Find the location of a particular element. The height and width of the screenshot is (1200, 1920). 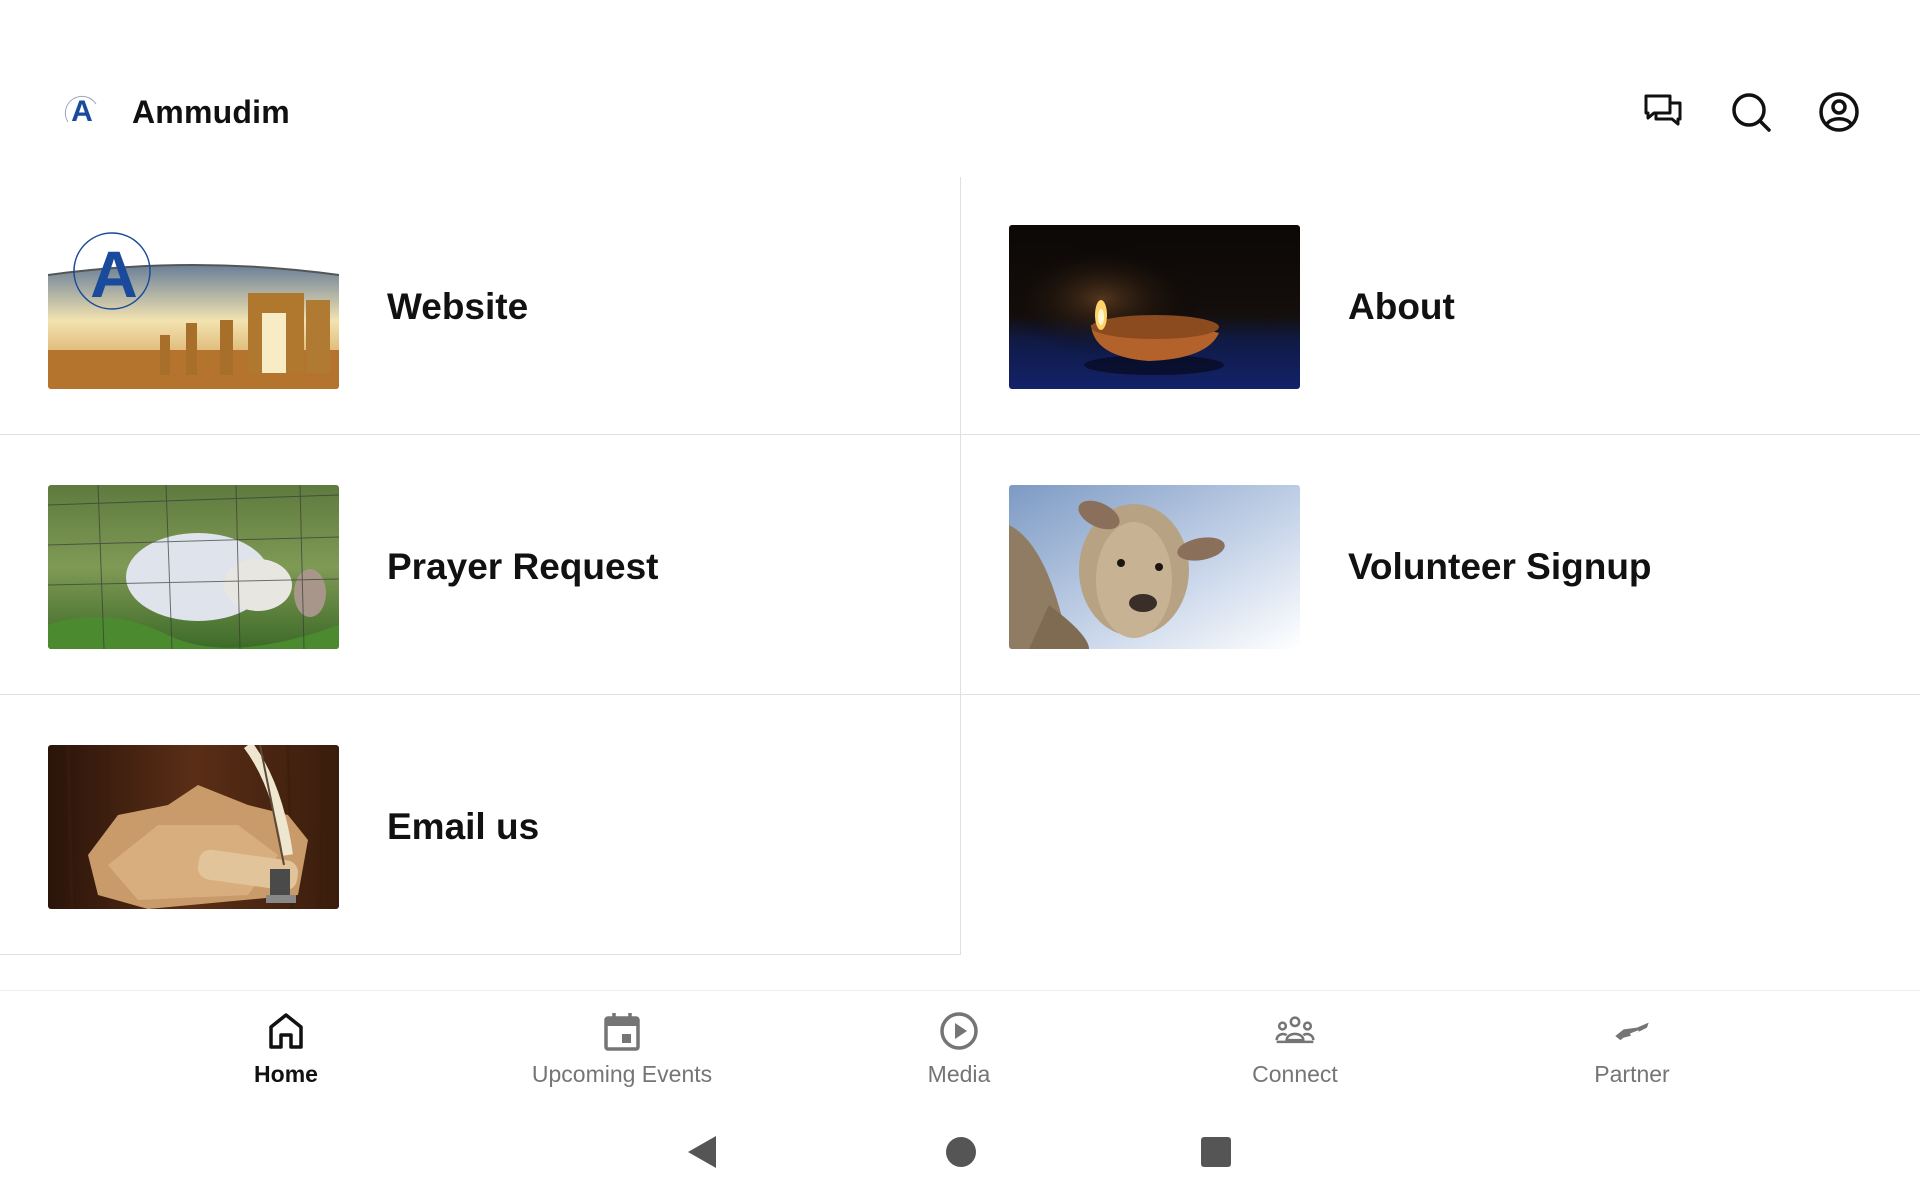

nav-upcoming-events: Upcoming Events is located at coordinates (622, 1049).